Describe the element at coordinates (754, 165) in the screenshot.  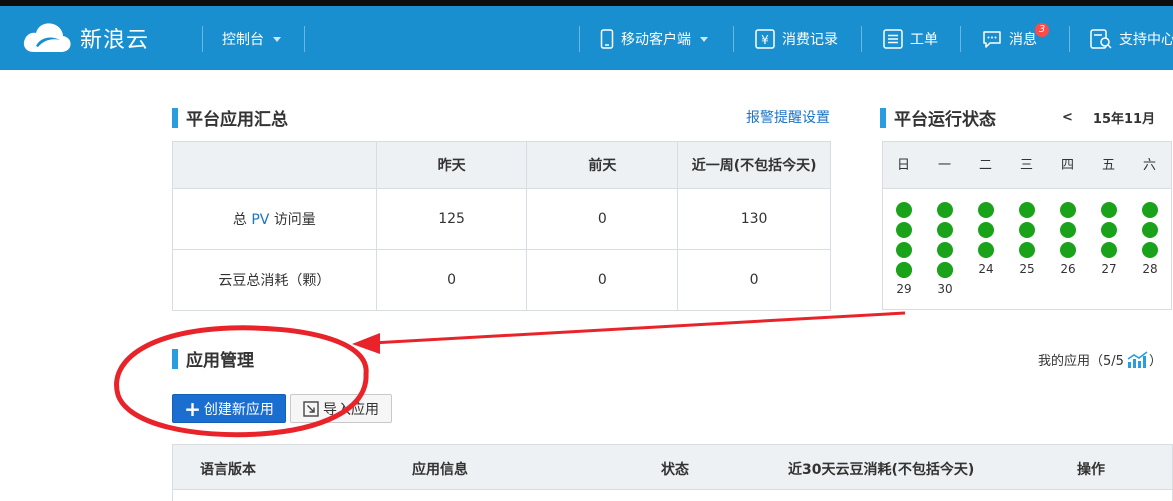
I see `header-cell: 近一周(不包括今天)` at that location.